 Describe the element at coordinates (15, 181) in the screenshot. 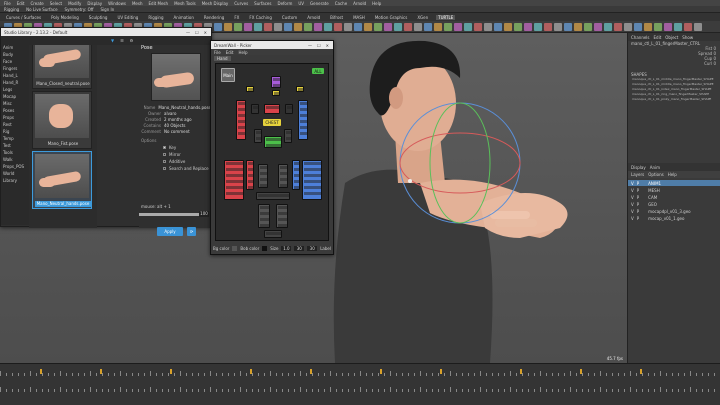

I see `folder-item: Library` at that location.